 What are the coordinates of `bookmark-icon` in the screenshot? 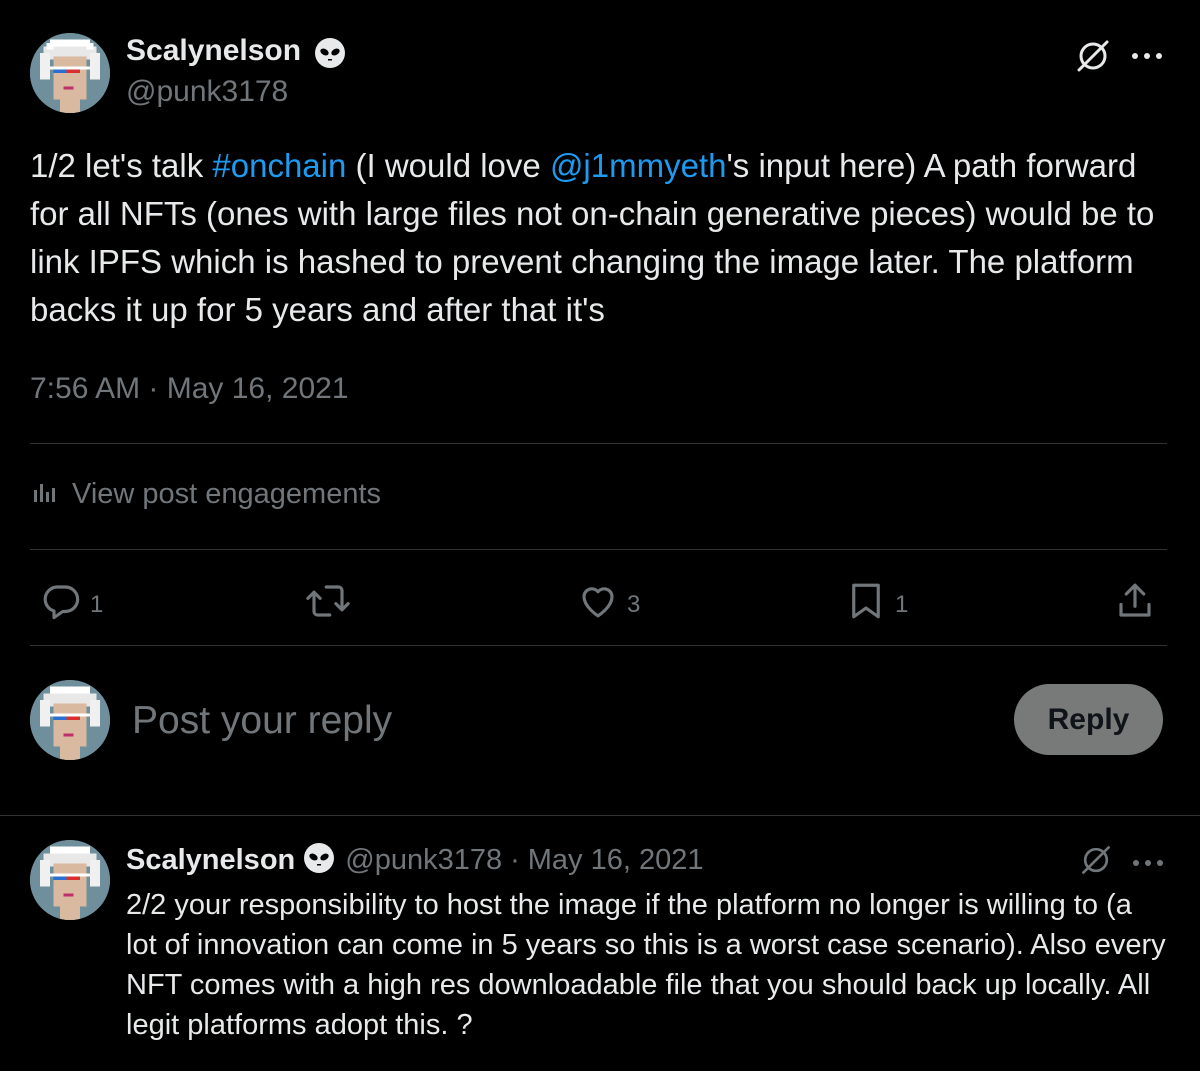 It's located at (870, 604).